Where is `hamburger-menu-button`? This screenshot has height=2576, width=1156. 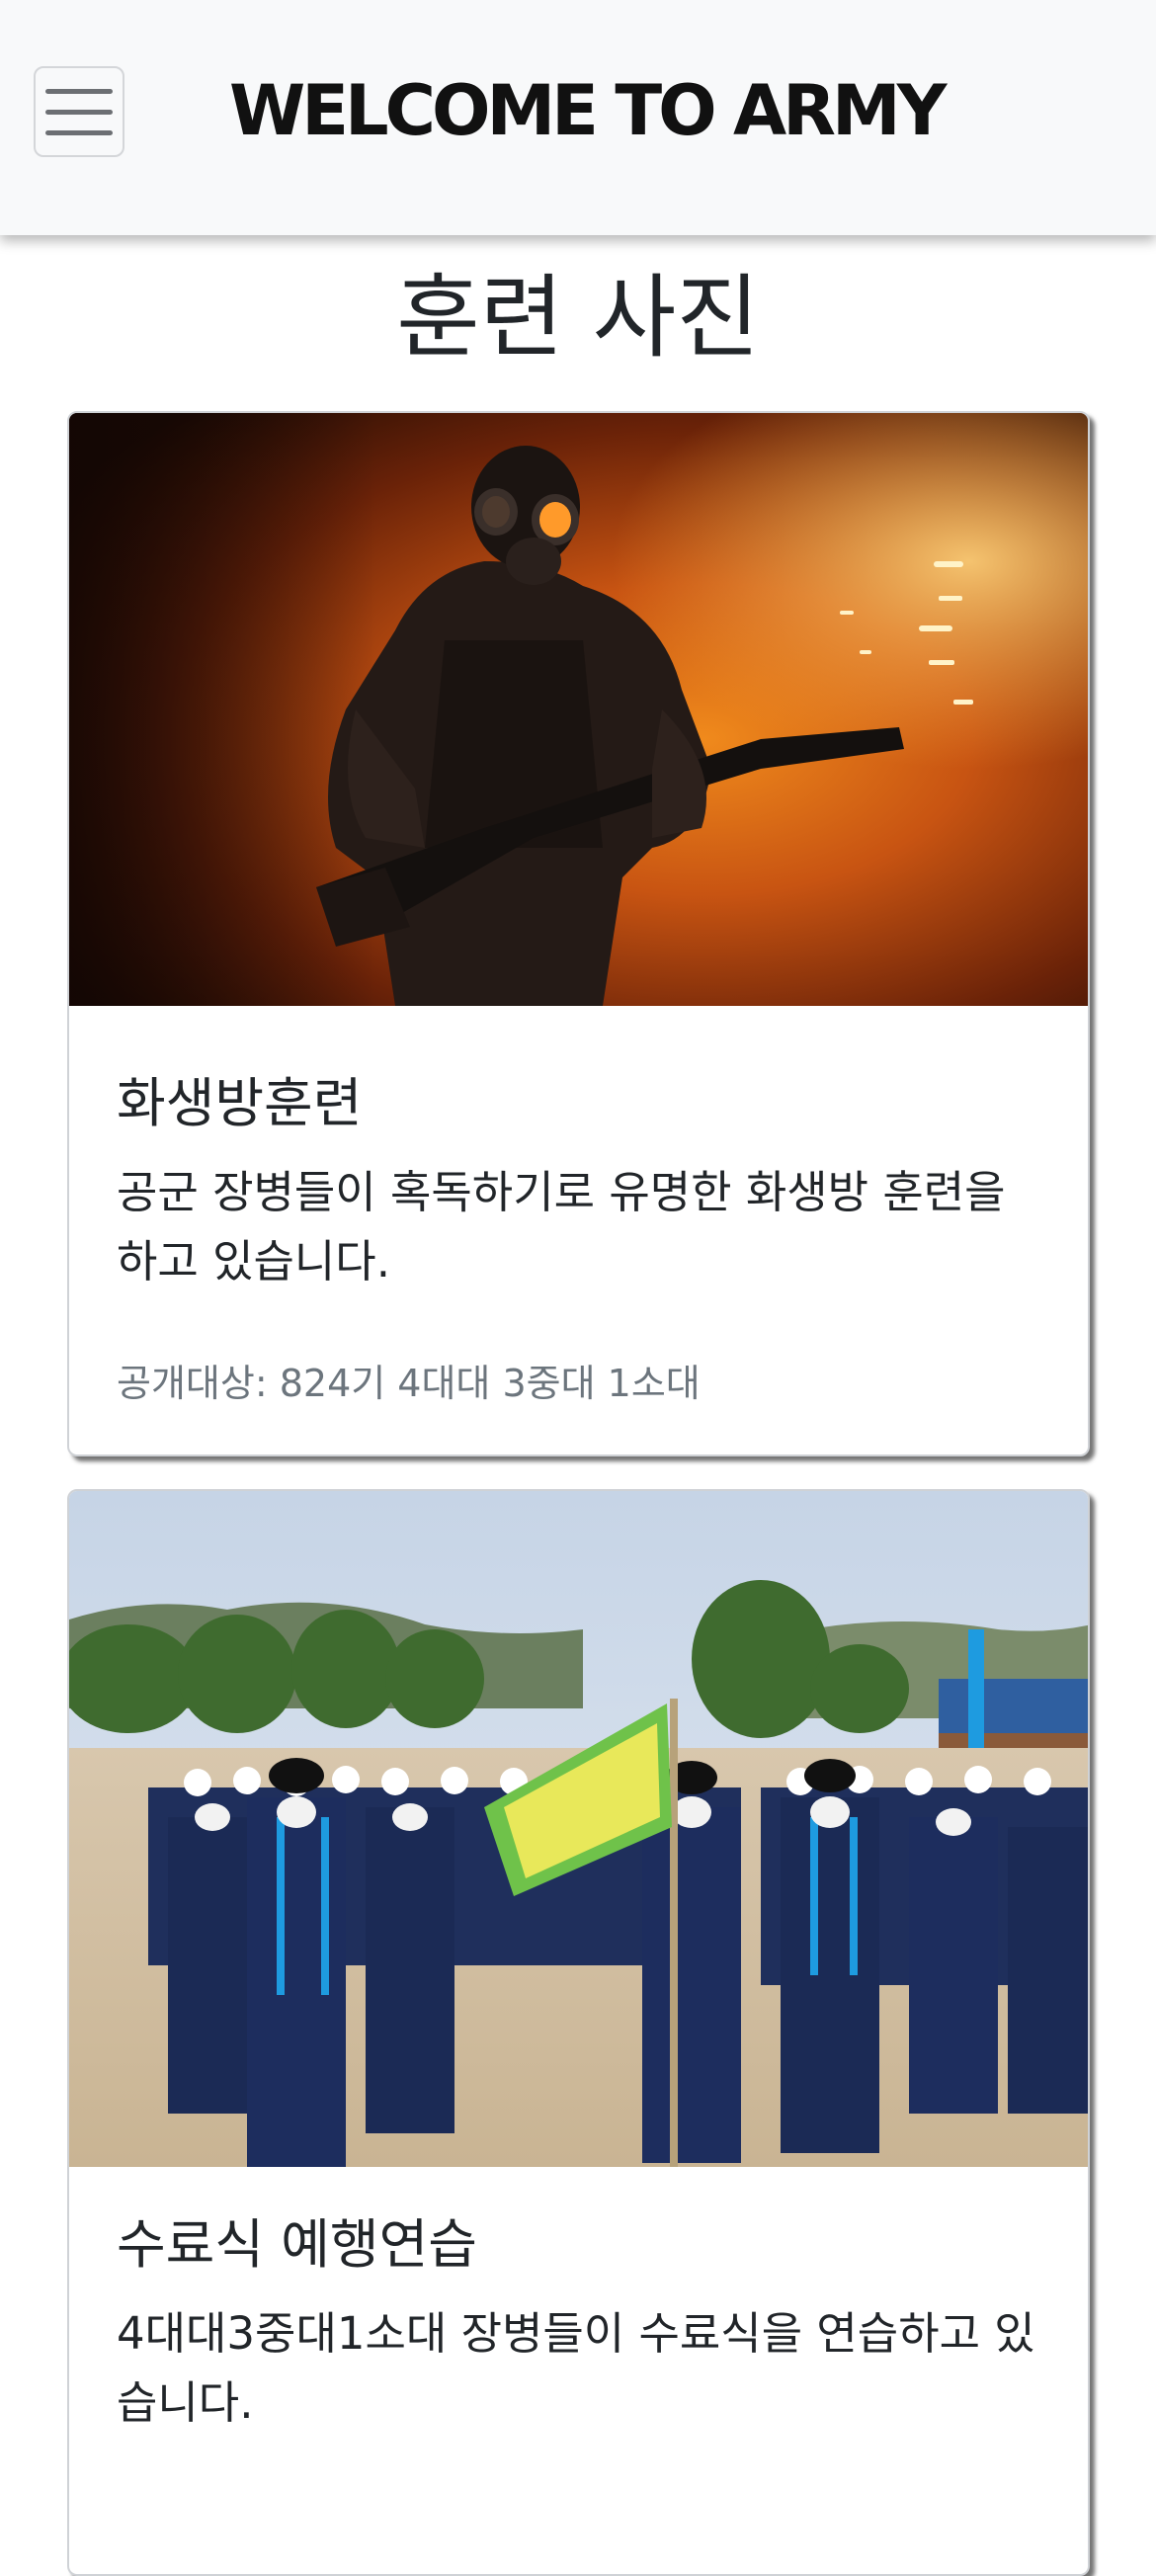 hamburger-menu-button is located at coordinates (79, 111).